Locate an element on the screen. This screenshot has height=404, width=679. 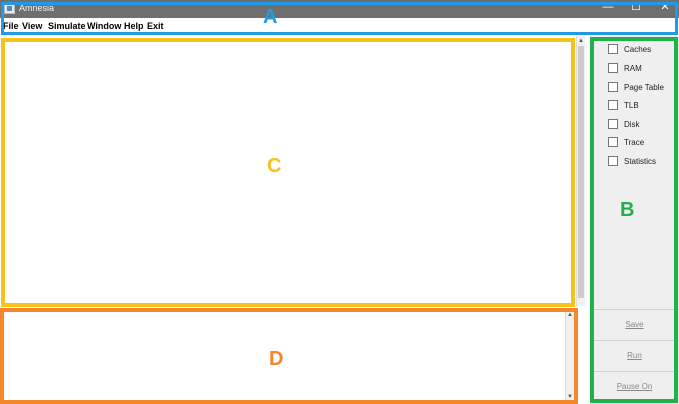
scroll-up-arrow-icon: ▲ is located at coordinates (581, 41).